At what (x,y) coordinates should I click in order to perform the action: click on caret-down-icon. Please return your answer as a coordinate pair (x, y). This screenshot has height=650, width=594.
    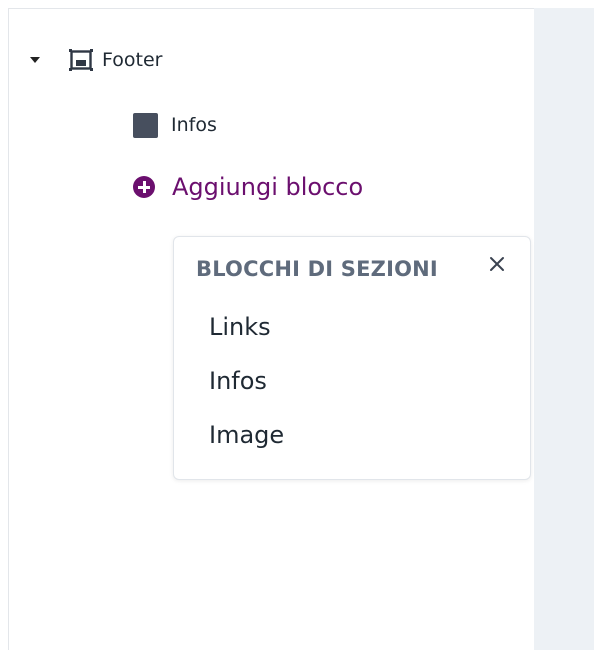
    Looking at the image, I should click on (35, 60).